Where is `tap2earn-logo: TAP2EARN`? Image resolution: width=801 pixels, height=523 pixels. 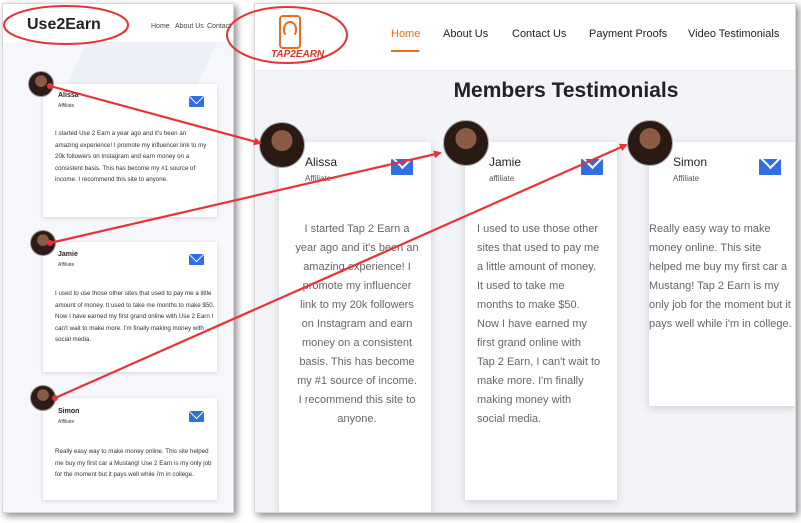 tap2earn-logo: TAP2EARN is located at coordinates (297, 40).